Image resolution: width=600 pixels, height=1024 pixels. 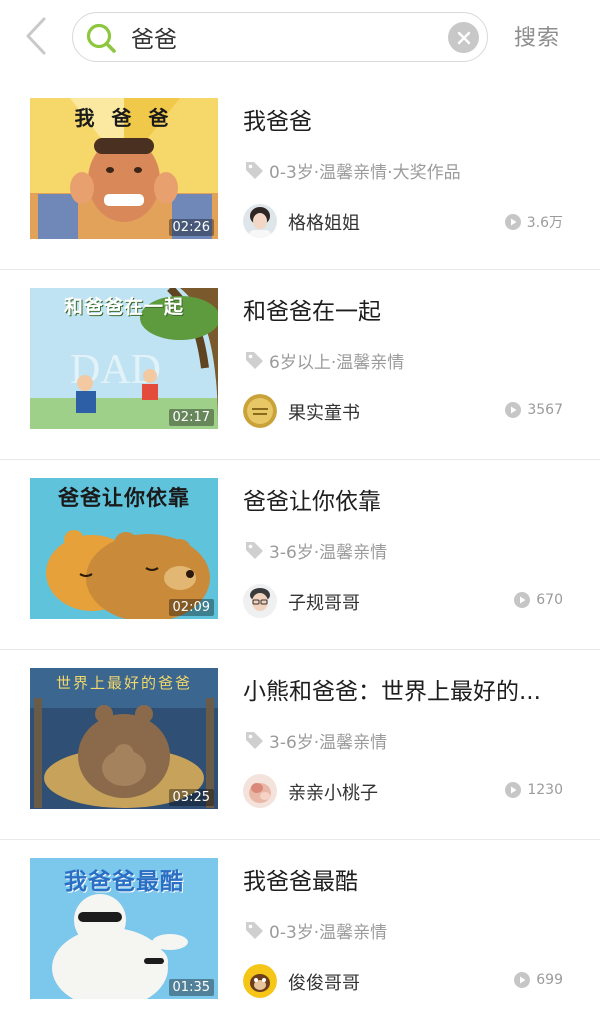 I want to click on video-duration: 02:17, so click(x=191, y=417).